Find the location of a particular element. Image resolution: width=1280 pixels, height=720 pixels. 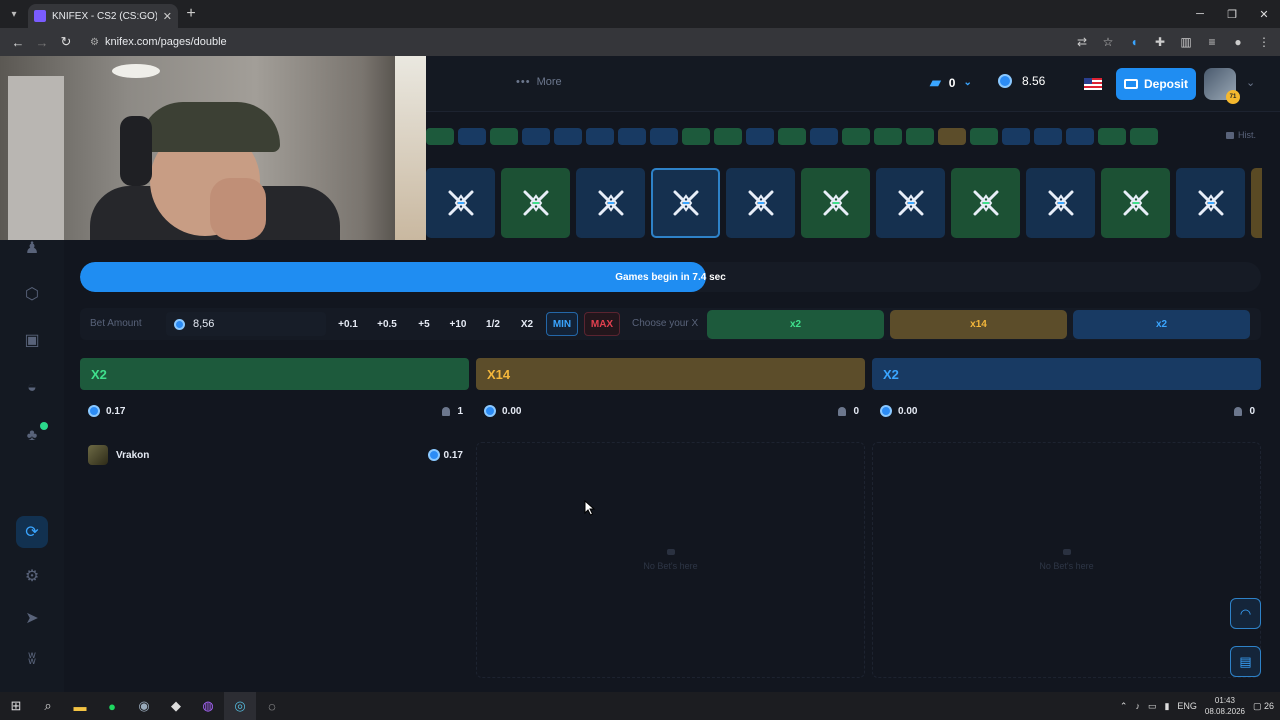

chrome-icon: ◎ is located at coordinates (240, 706).